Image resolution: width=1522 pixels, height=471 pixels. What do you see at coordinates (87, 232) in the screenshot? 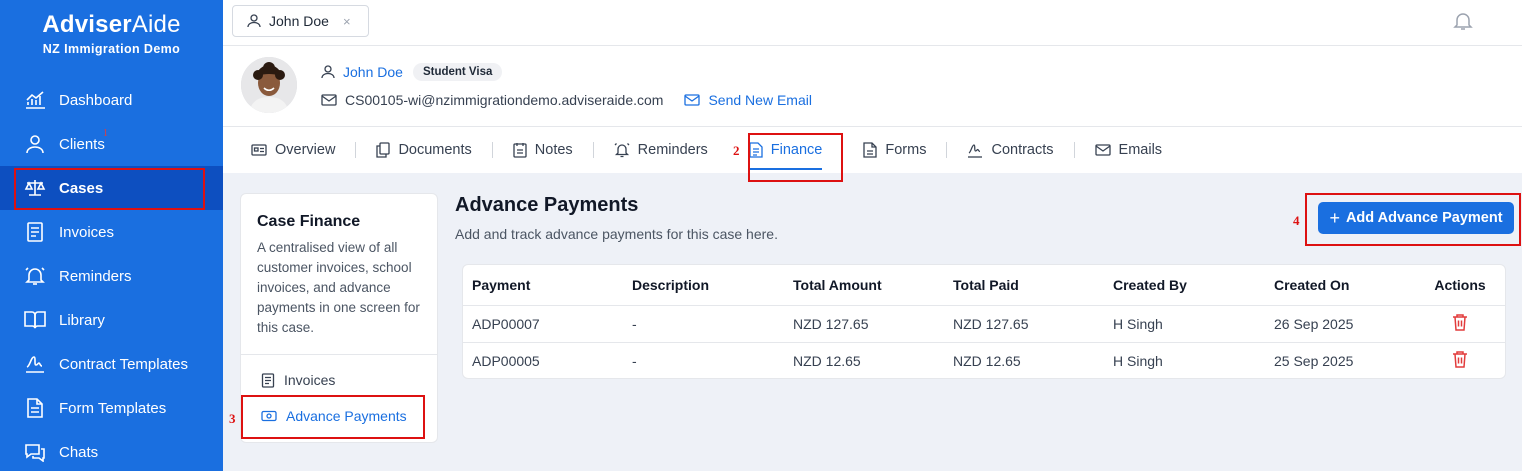
I see `sidebar-item-label: Invoices` at bounding box center [87, 232].